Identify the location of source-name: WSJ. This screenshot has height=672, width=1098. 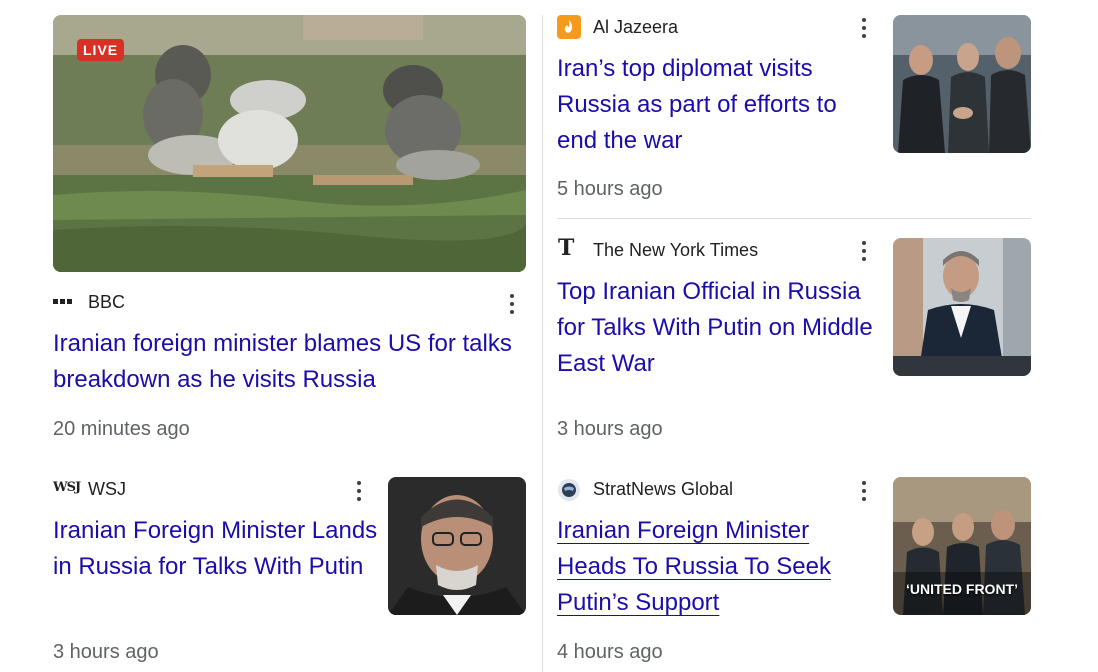
(107, 489).